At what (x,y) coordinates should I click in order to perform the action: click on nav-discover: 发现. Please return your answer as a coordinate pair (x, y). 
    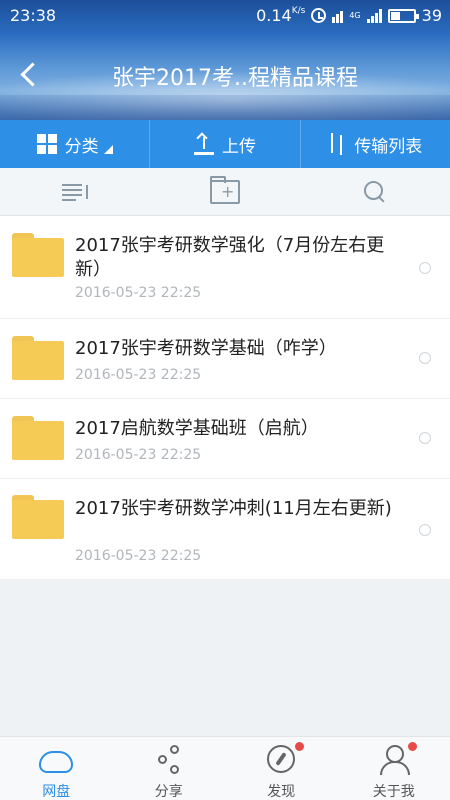
    Looking at the image, I should click on (281, 768).